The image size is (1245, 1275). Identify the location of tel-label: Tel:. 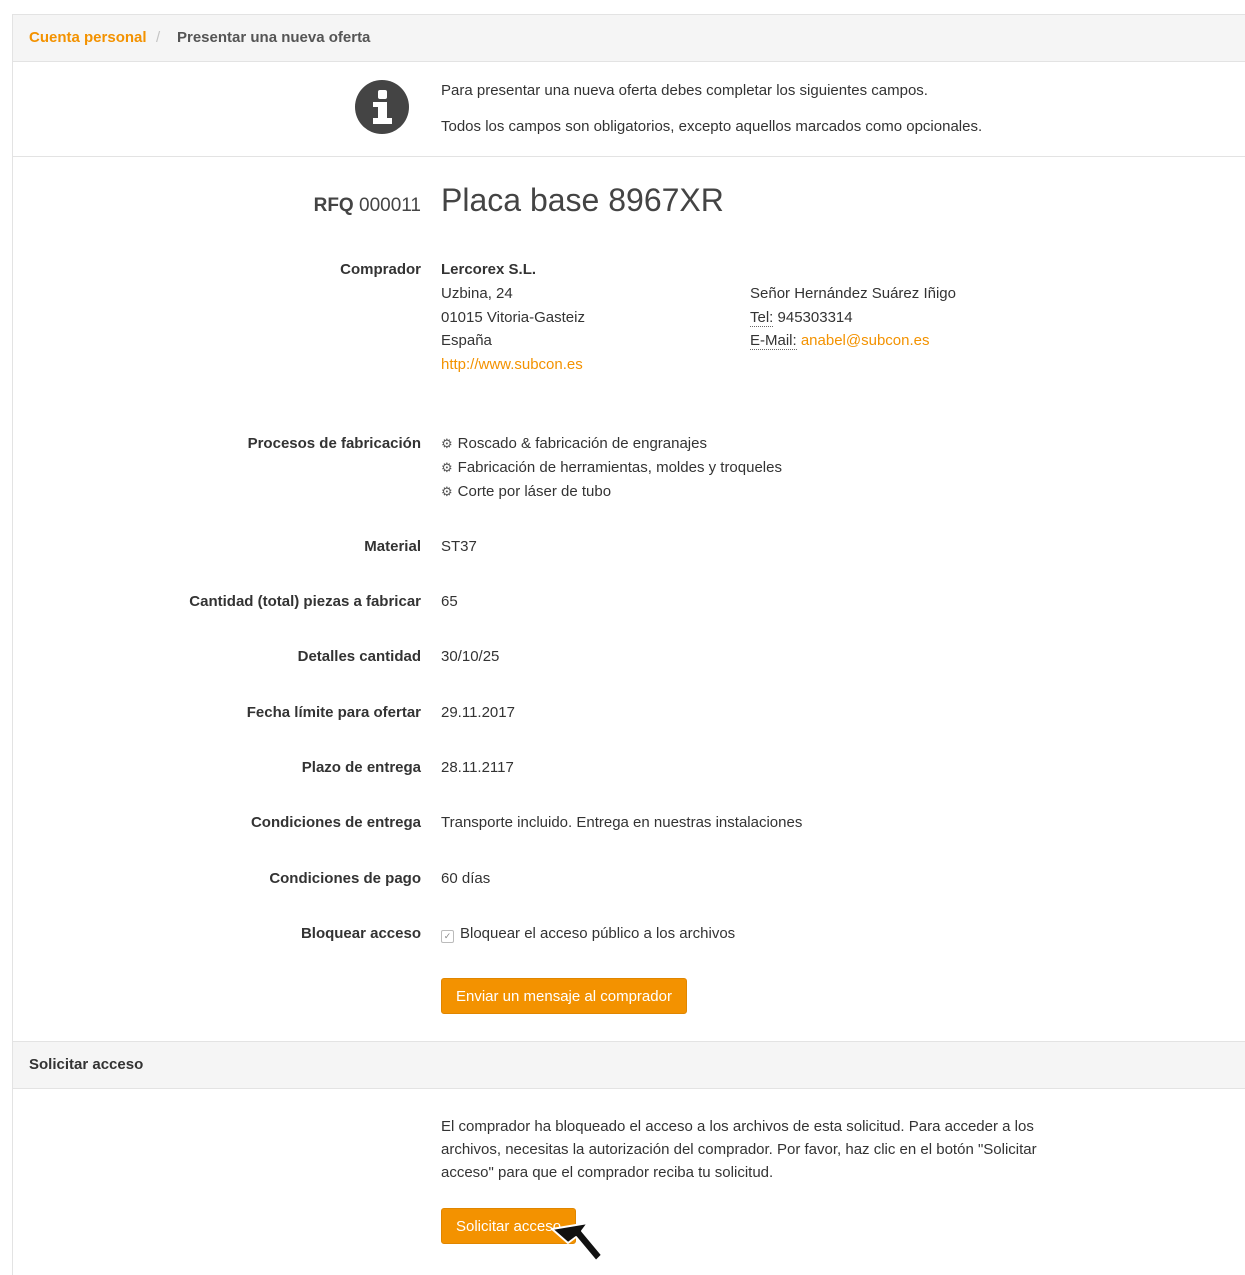
(762, 318).